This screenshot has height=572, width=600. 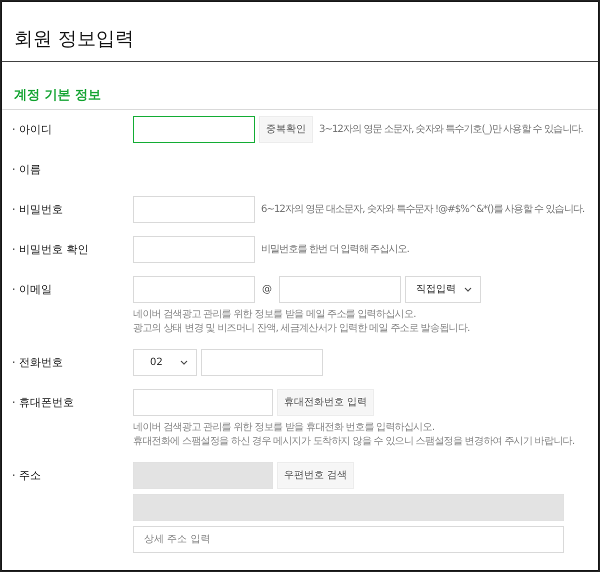 I want to click on field-label: · 이름, so click(x=26, y=170).